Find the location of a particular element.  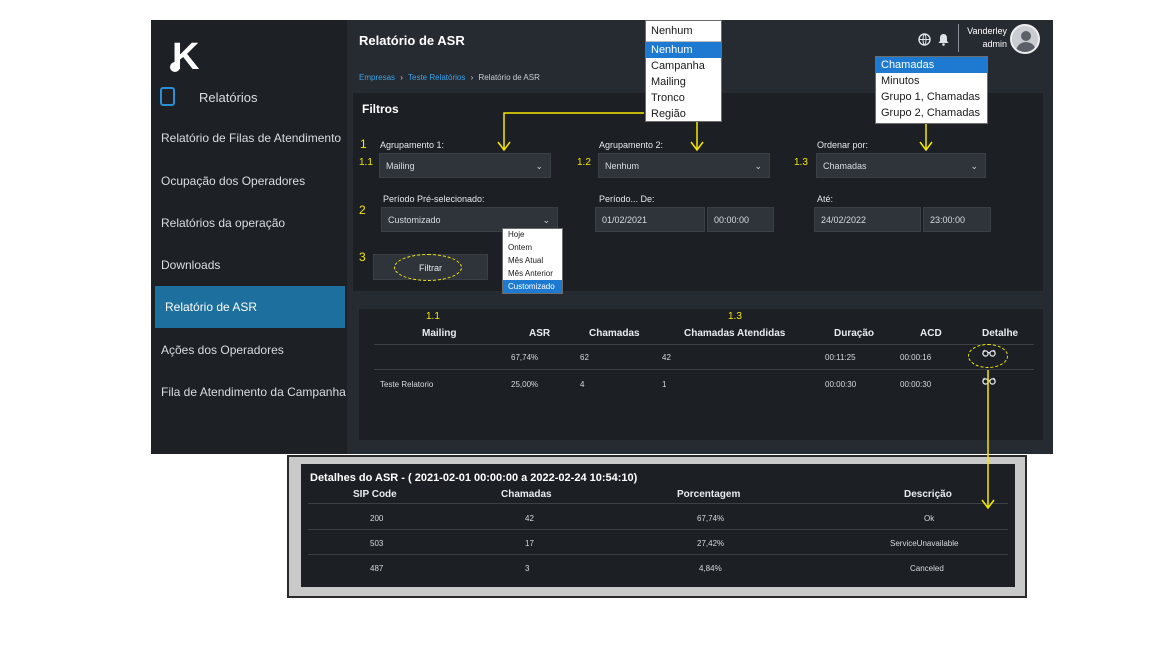

annotation-2: 2 is located at coordinates (362, 210).